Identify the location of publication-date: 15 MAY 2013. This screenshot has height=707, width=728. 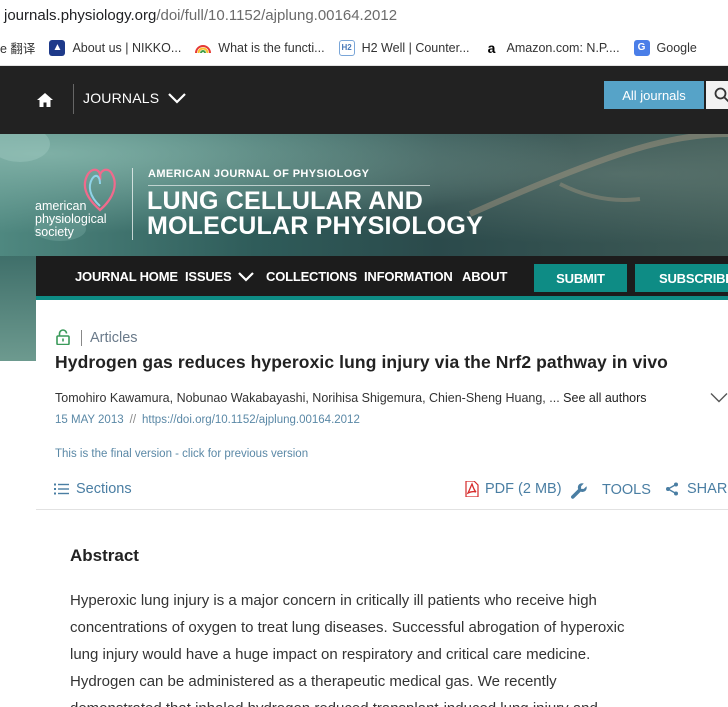
(89, 420).